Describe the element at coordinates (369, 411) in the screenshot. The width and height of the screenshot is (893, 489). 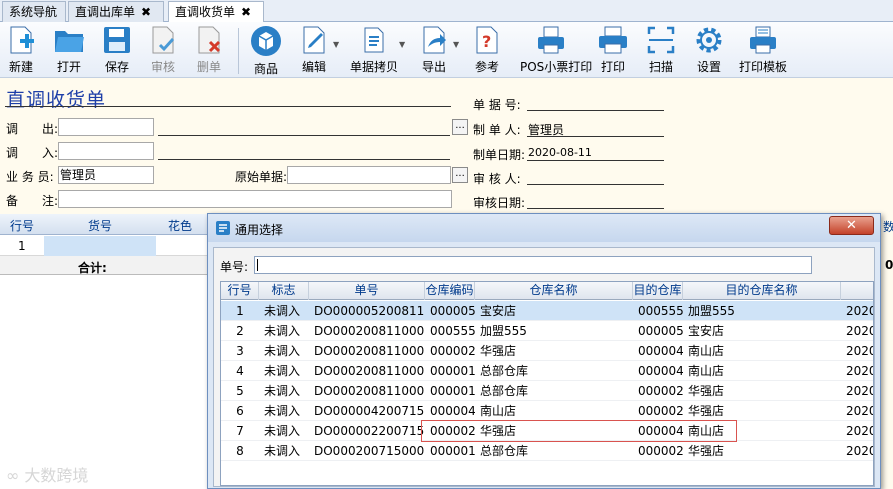
I see `cell-doc: DO0000042007150001` at that location.